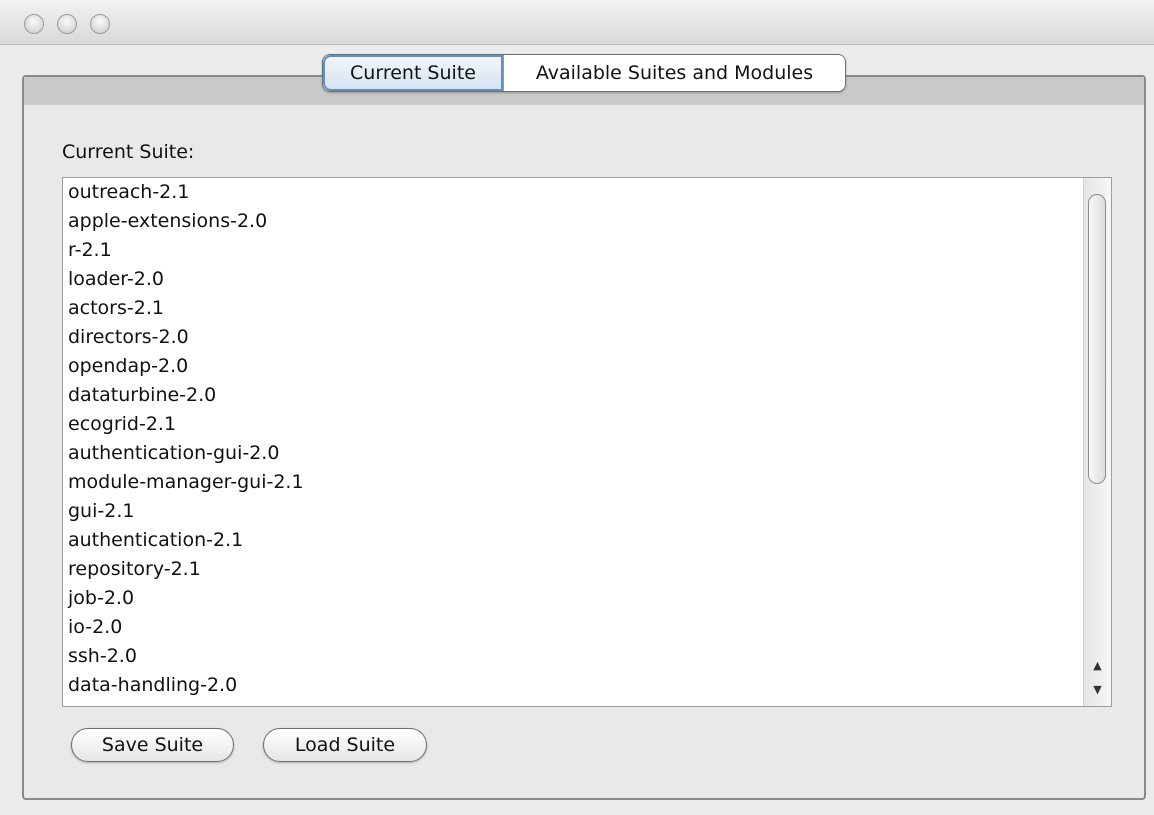  Describe the element at coordinates (183, 656) in the screenshot. I see `list-item: ssh-2.0` at that location.